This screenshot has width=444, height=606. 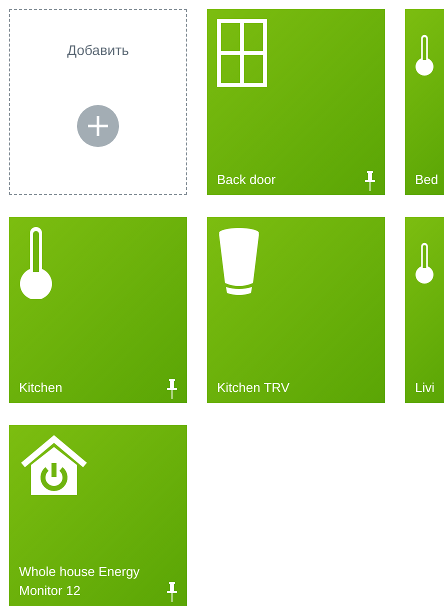 I want to click on add-label: Добавить, so click(x=98, y=50).